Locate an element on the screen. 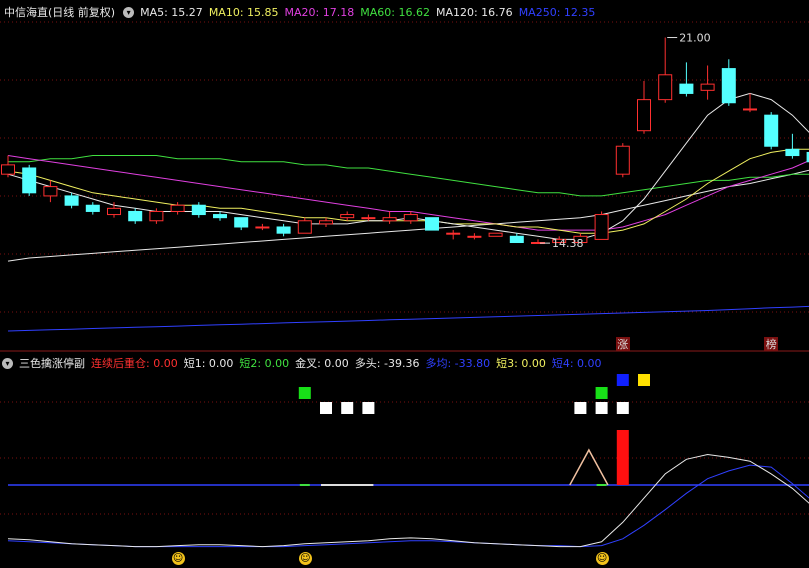 The image size is (809, 568). low-price-label: 14.38 is located at coordinates (568, 243).